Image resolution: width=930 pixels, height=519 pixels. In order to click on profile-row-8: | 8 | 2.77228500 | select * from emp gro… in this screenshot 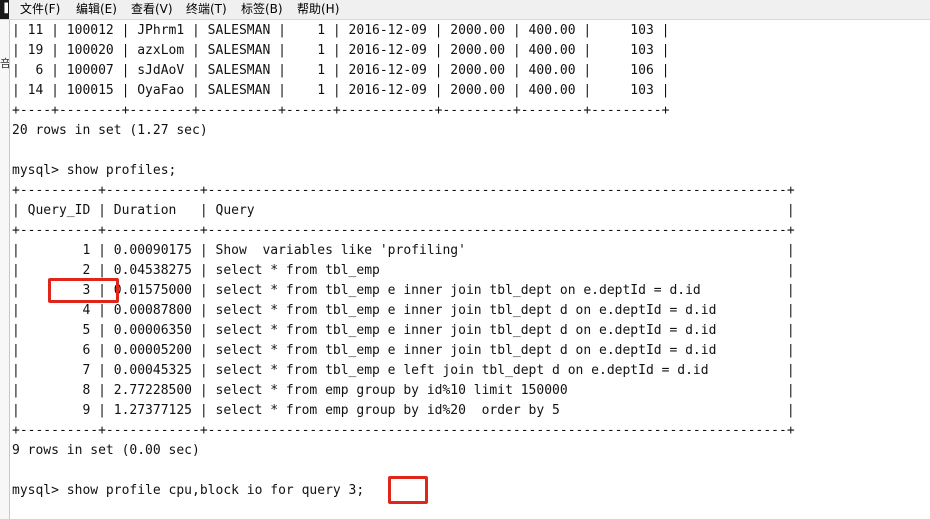, I will do `click(403, 390)`.